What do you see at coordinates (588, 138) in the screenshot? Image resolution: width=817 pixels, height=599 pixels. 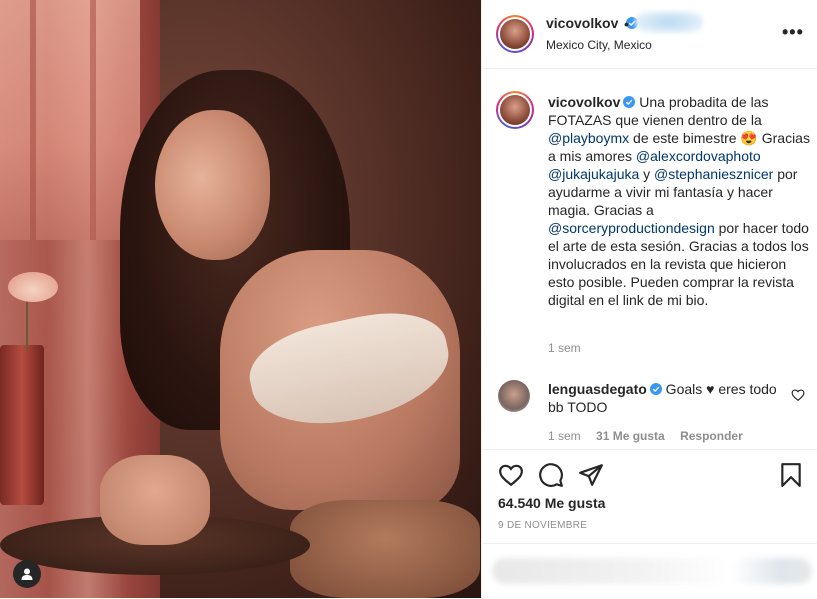 I see `mention-link: @playboymx` at bounding box center [588, 138].